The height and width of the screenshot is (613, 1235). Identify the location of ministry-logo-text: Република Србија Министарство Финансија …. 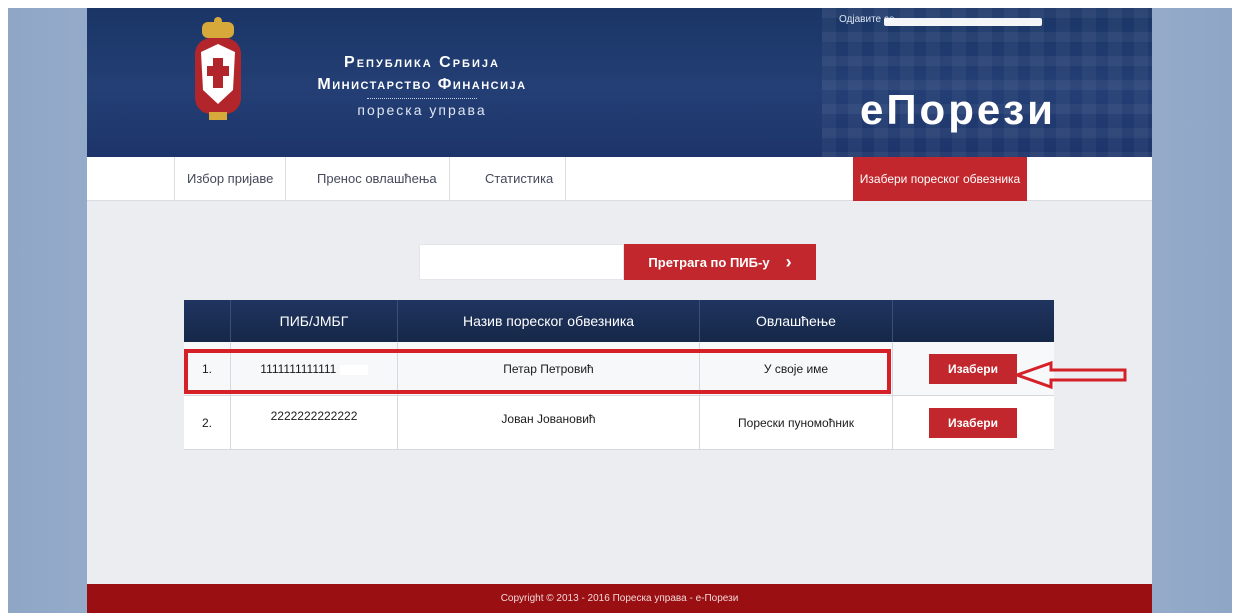
(422, 86).